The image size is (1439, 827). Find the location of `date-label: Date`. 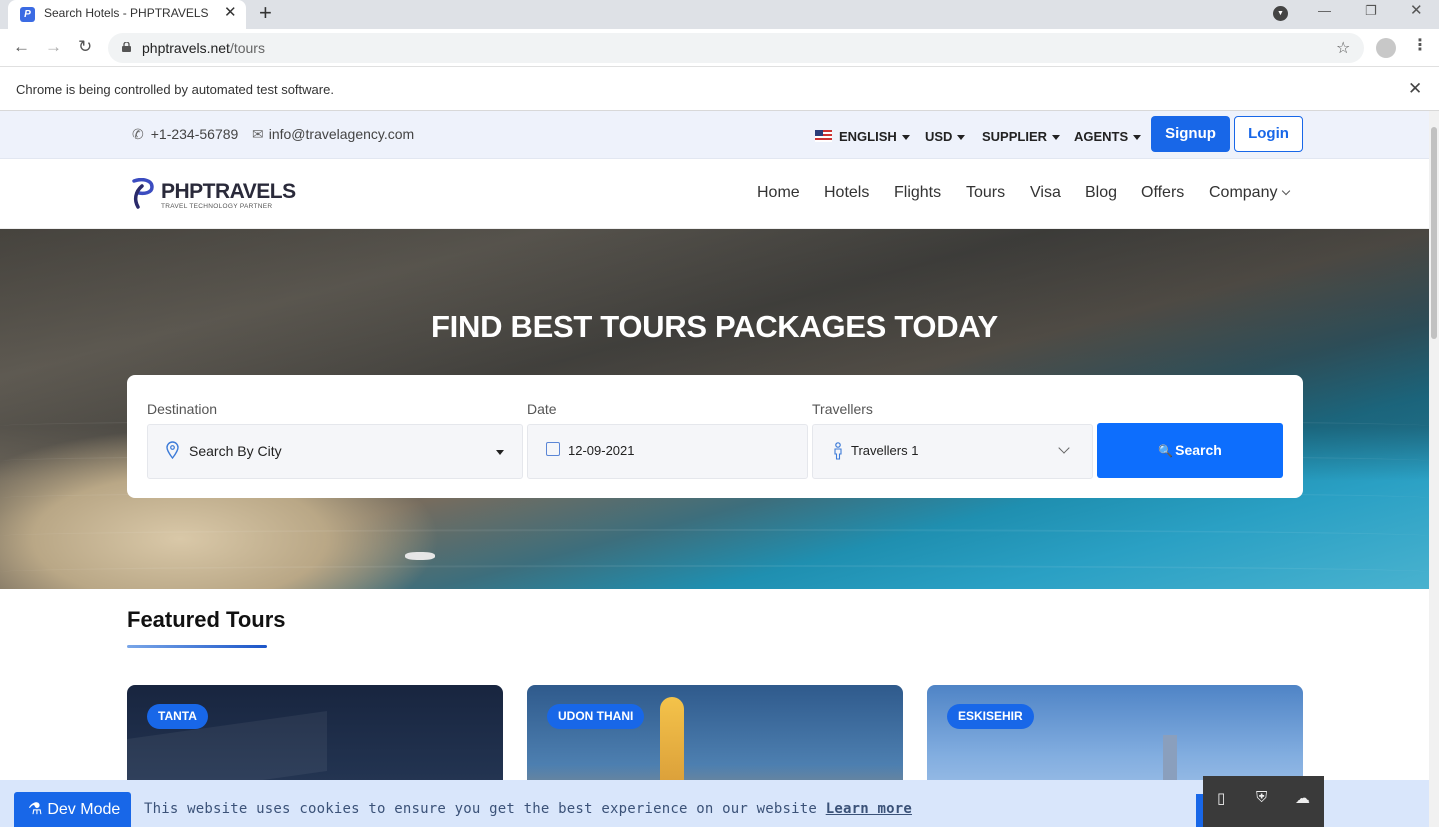

date-label: Date is located at coordinates (542, 409).